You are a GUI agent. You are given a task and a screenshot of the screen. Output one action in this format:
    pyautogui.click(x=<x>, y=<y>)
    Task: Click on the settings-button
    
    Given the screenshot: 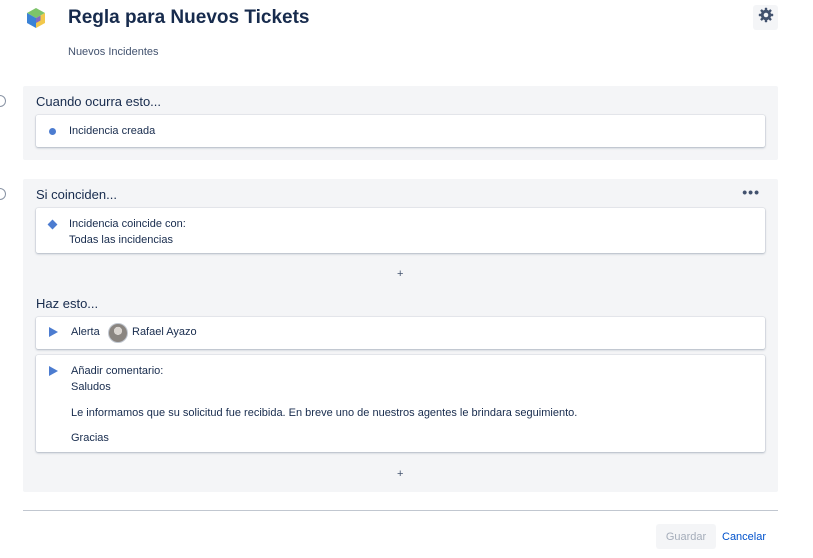 What is the action you would take?
    pyautogui.click(x=765, y=17)
    